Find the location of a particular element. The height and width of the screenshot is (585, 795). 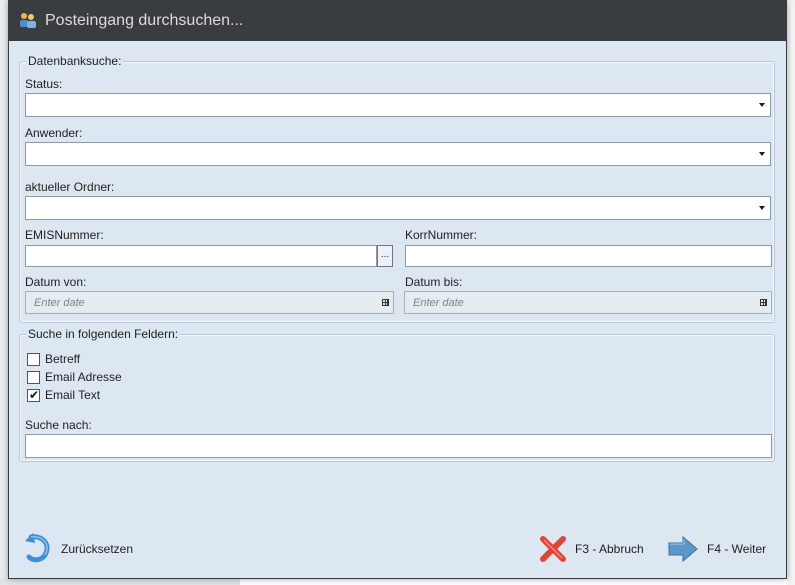

next-button: F4 - Weiter is located at coordinates (716, 549).